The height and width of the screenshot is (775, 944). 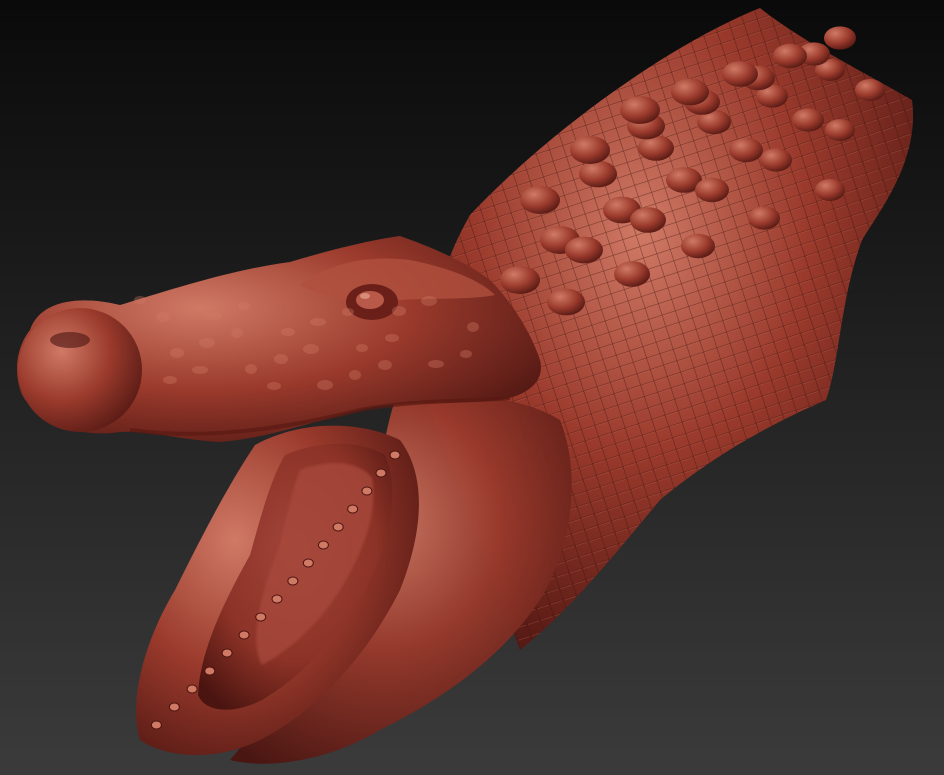 I want to click on eye-highlight, so click(x=365, y=296).